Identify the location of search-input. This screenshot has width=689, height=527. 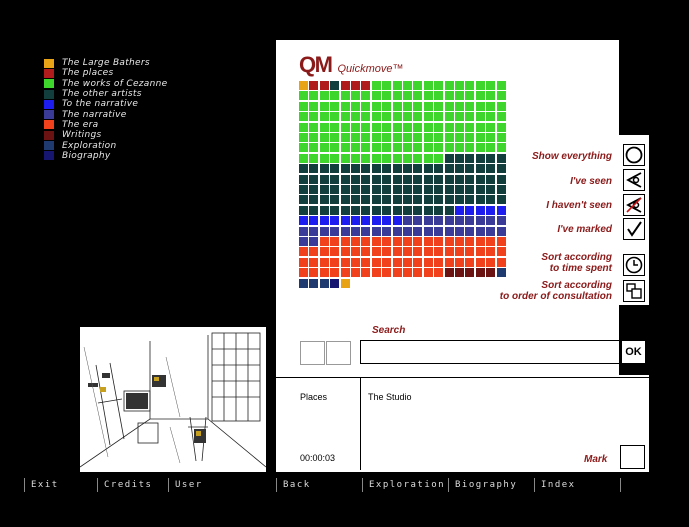
(490, 352).